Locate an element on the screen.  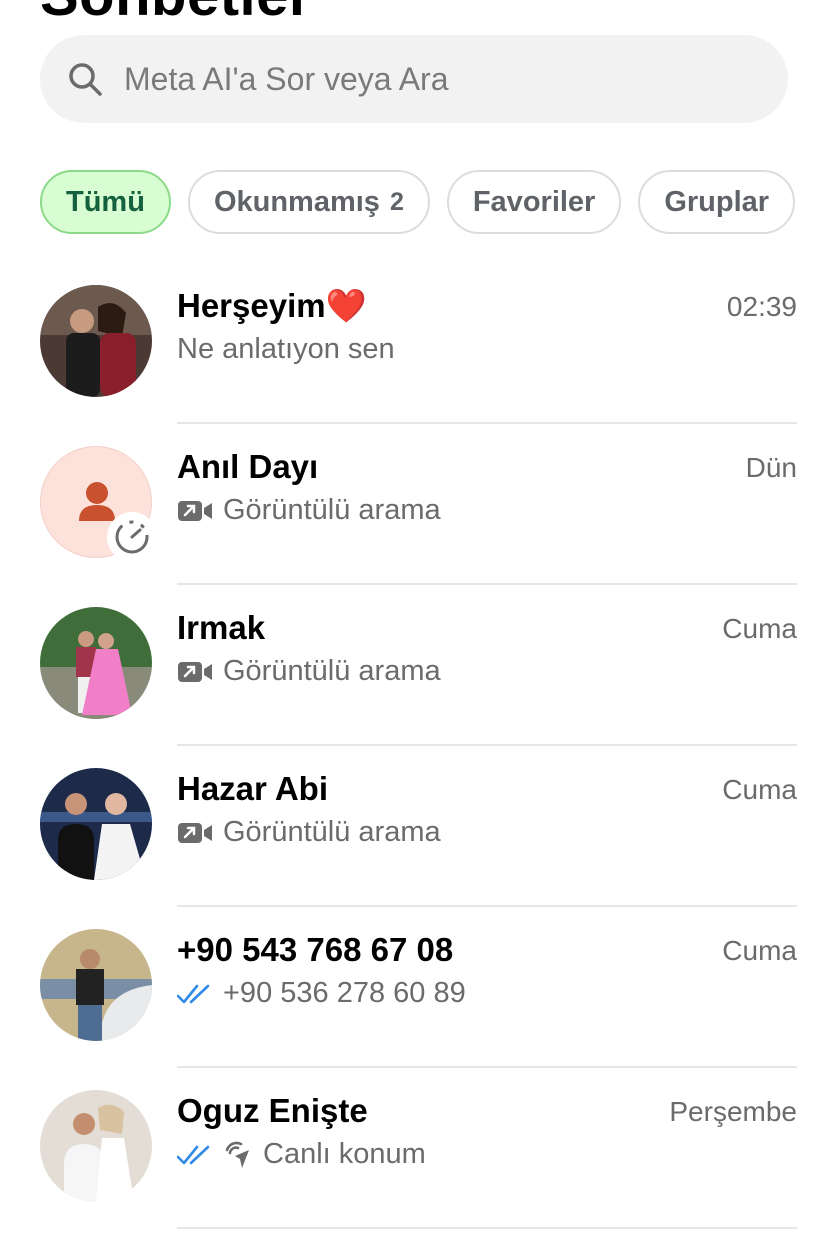
search-input: Meta AI'a Sor veya Ara is located at coordinates (286, 79).